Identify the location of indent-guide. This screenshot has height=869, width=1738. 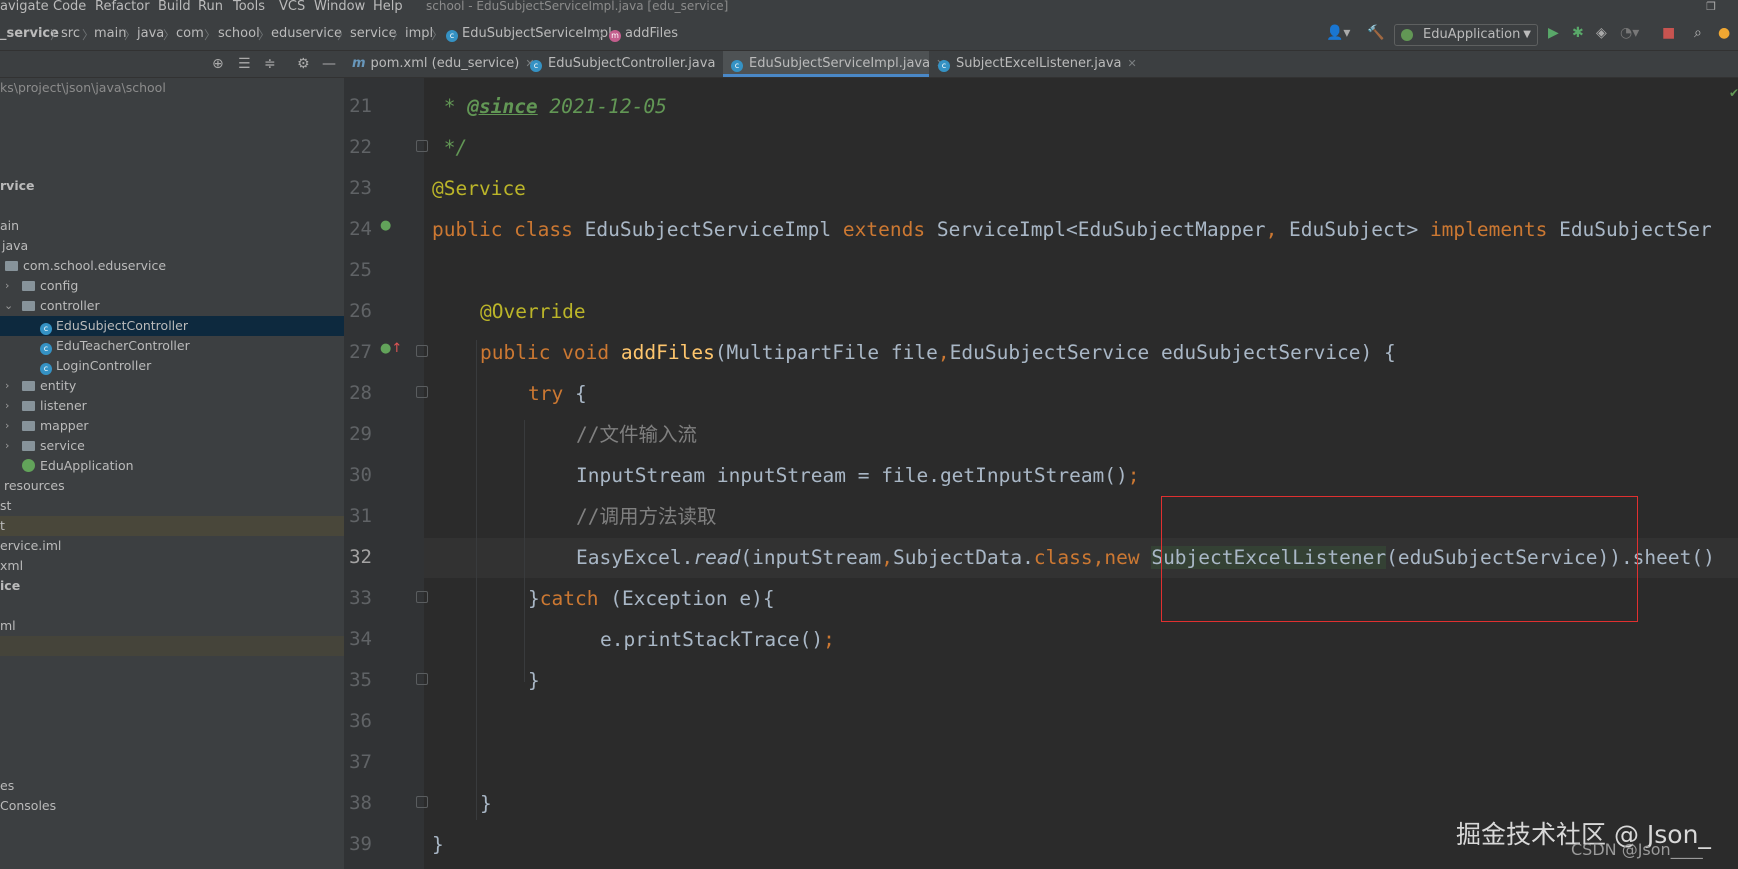
(524, 551).